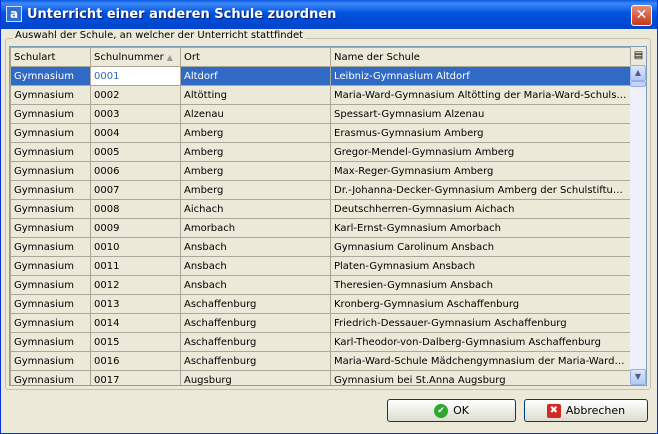 Image resolution: width=658 pixels, height=434 pixels. Describe the element at coordinates (480, 114) in the screenshot. I see `cell-name: Spessart-Gymnasium Alzenau` at that location.